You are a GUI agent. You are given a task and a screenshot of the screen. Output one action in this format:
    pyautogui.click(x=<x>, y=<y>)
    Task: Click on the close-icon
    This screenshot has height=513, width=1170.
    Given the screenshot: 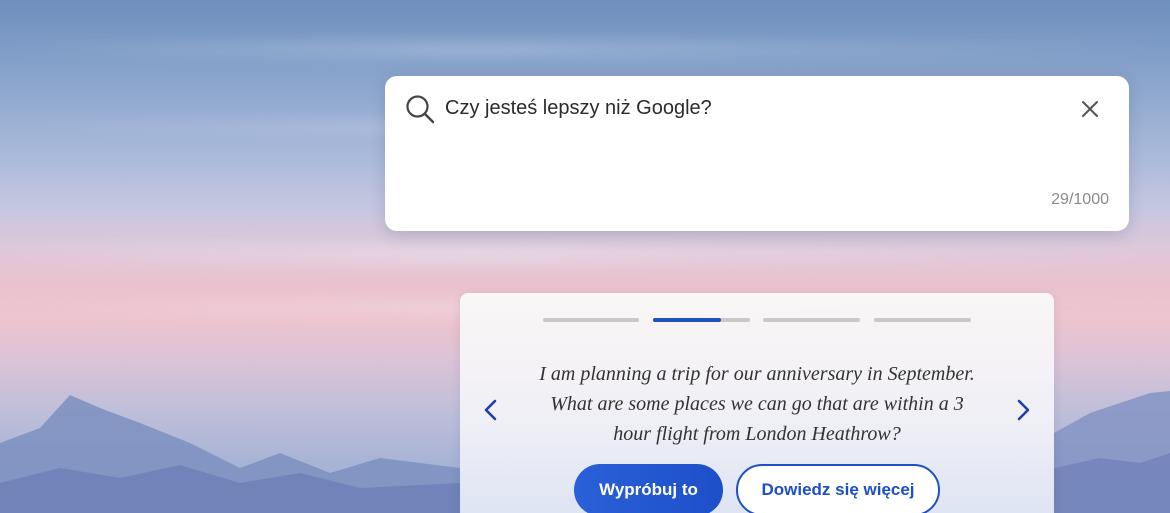 What is the action you would take?
    pyautogui.click(x=1090, y=109)
    